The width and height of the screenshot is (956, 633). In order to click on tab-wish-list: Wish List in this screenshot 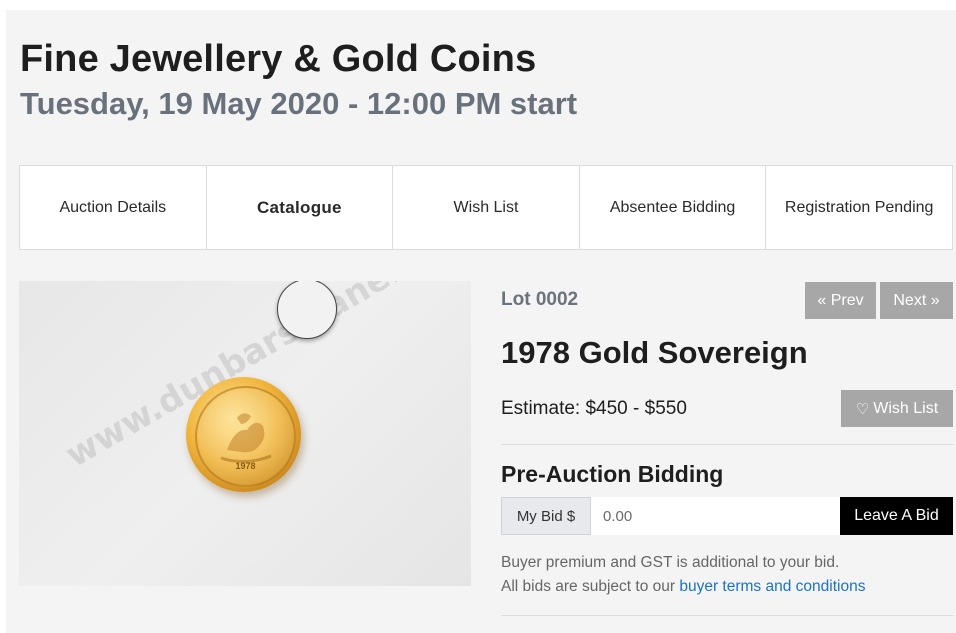, I will do `click(486, 207)`.